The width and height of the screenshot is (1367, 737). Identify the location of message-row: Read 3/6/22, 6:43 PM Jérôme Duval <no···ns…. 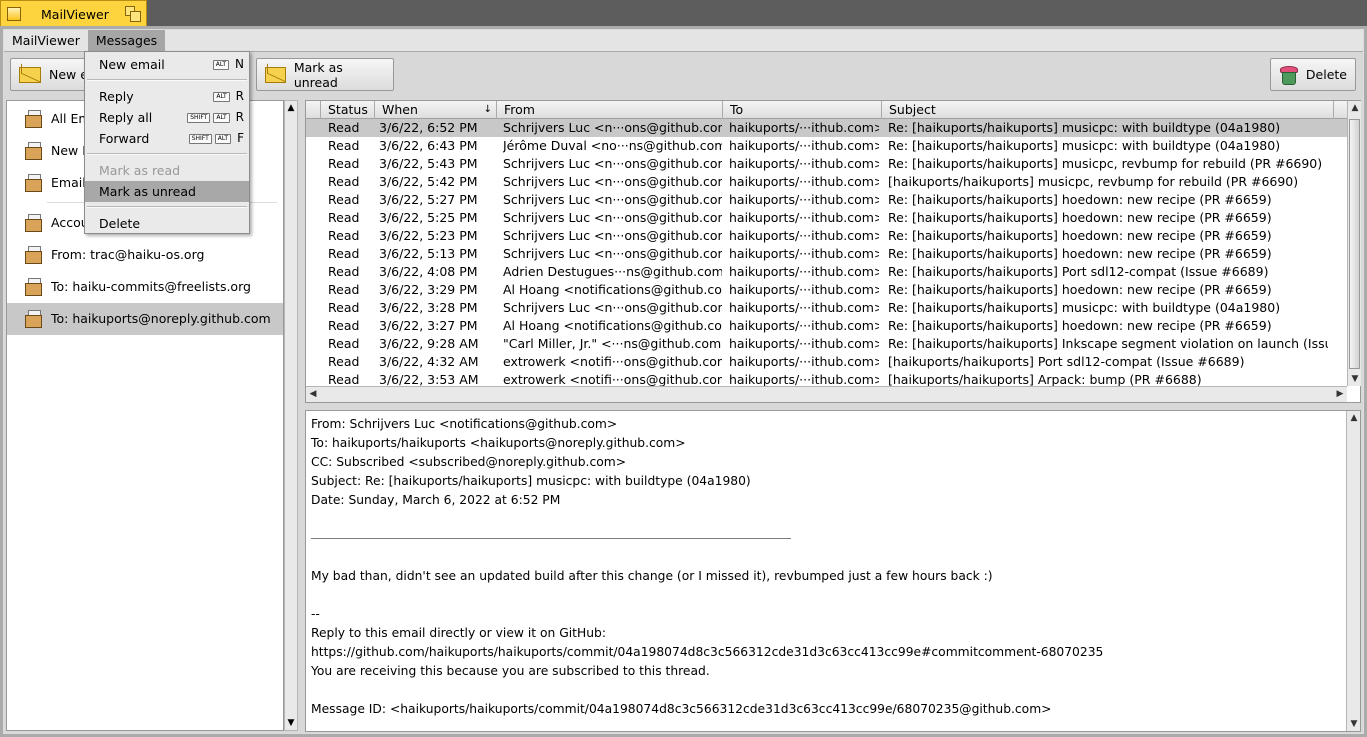
(826, 146).